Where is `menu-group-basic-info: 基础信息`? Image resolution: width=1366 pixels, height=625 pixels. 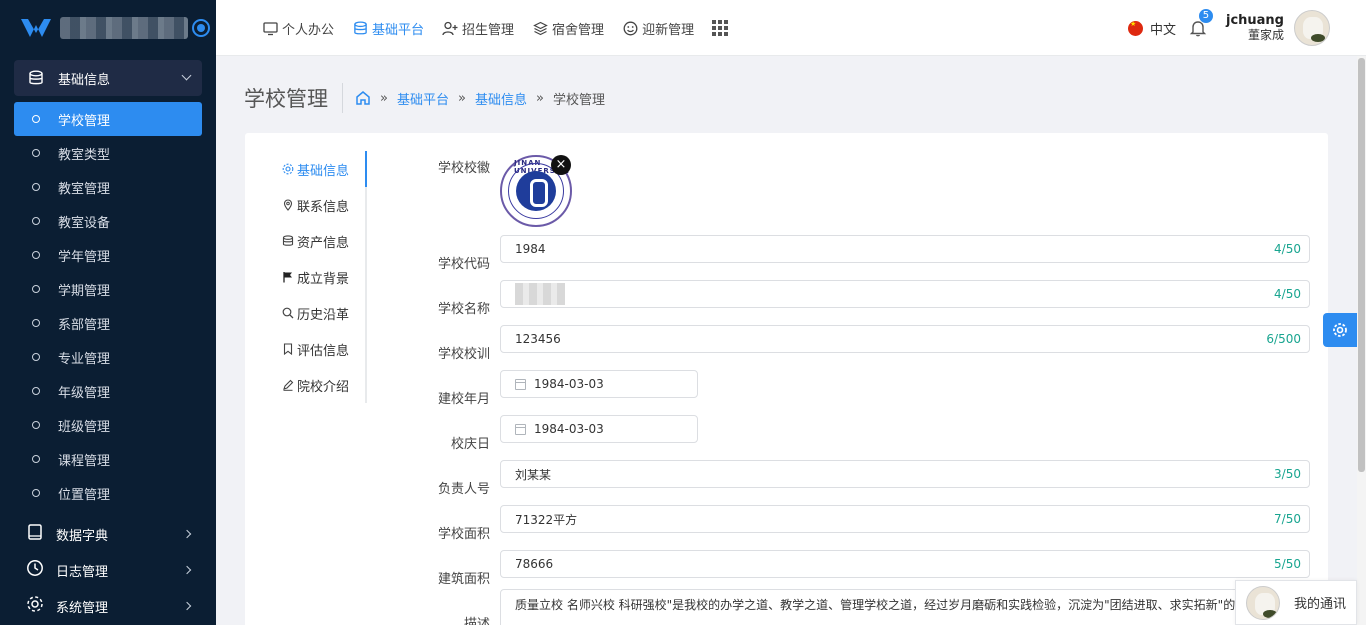
menu-group-basic-info: 基础信息 is located at coordinates (108, 78).